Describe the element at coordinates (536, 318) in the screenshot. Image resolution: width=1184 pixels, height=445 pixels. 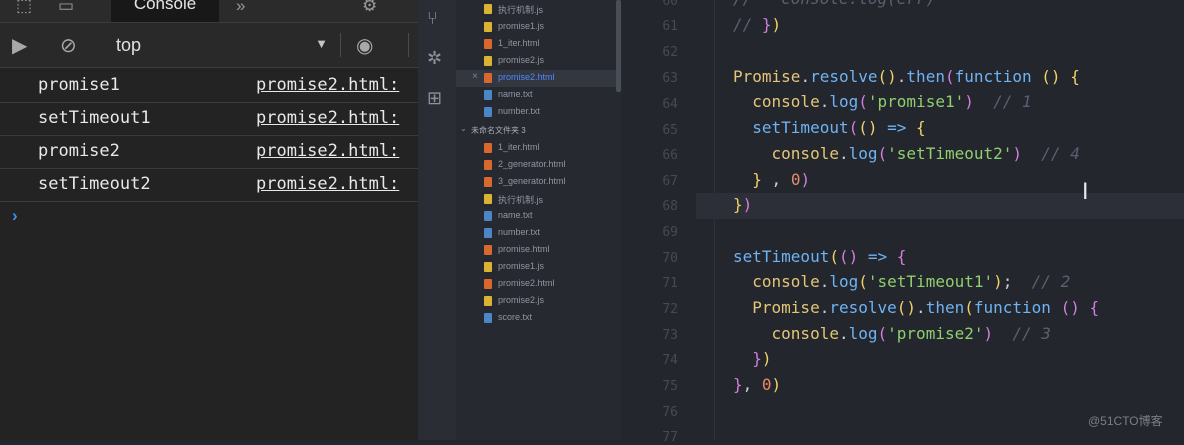
I see `file-item: score.txt` at that location.